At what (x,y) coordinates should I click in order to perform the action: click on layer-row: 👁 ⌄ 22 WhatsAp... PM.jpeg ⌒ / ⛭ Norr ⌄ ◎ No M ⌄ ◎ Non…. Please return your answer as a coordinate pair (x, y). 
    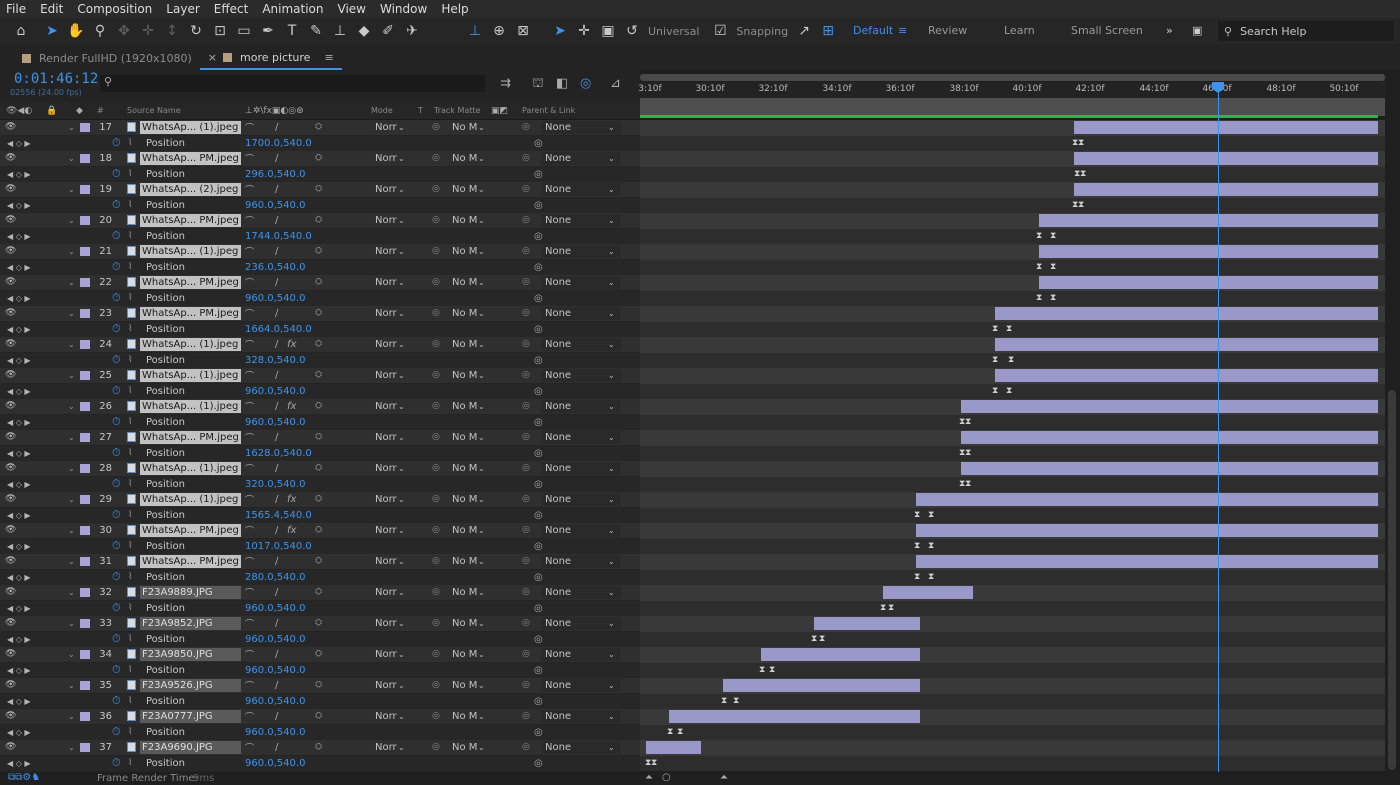
    Looking at the image, I should click on (320, 283).